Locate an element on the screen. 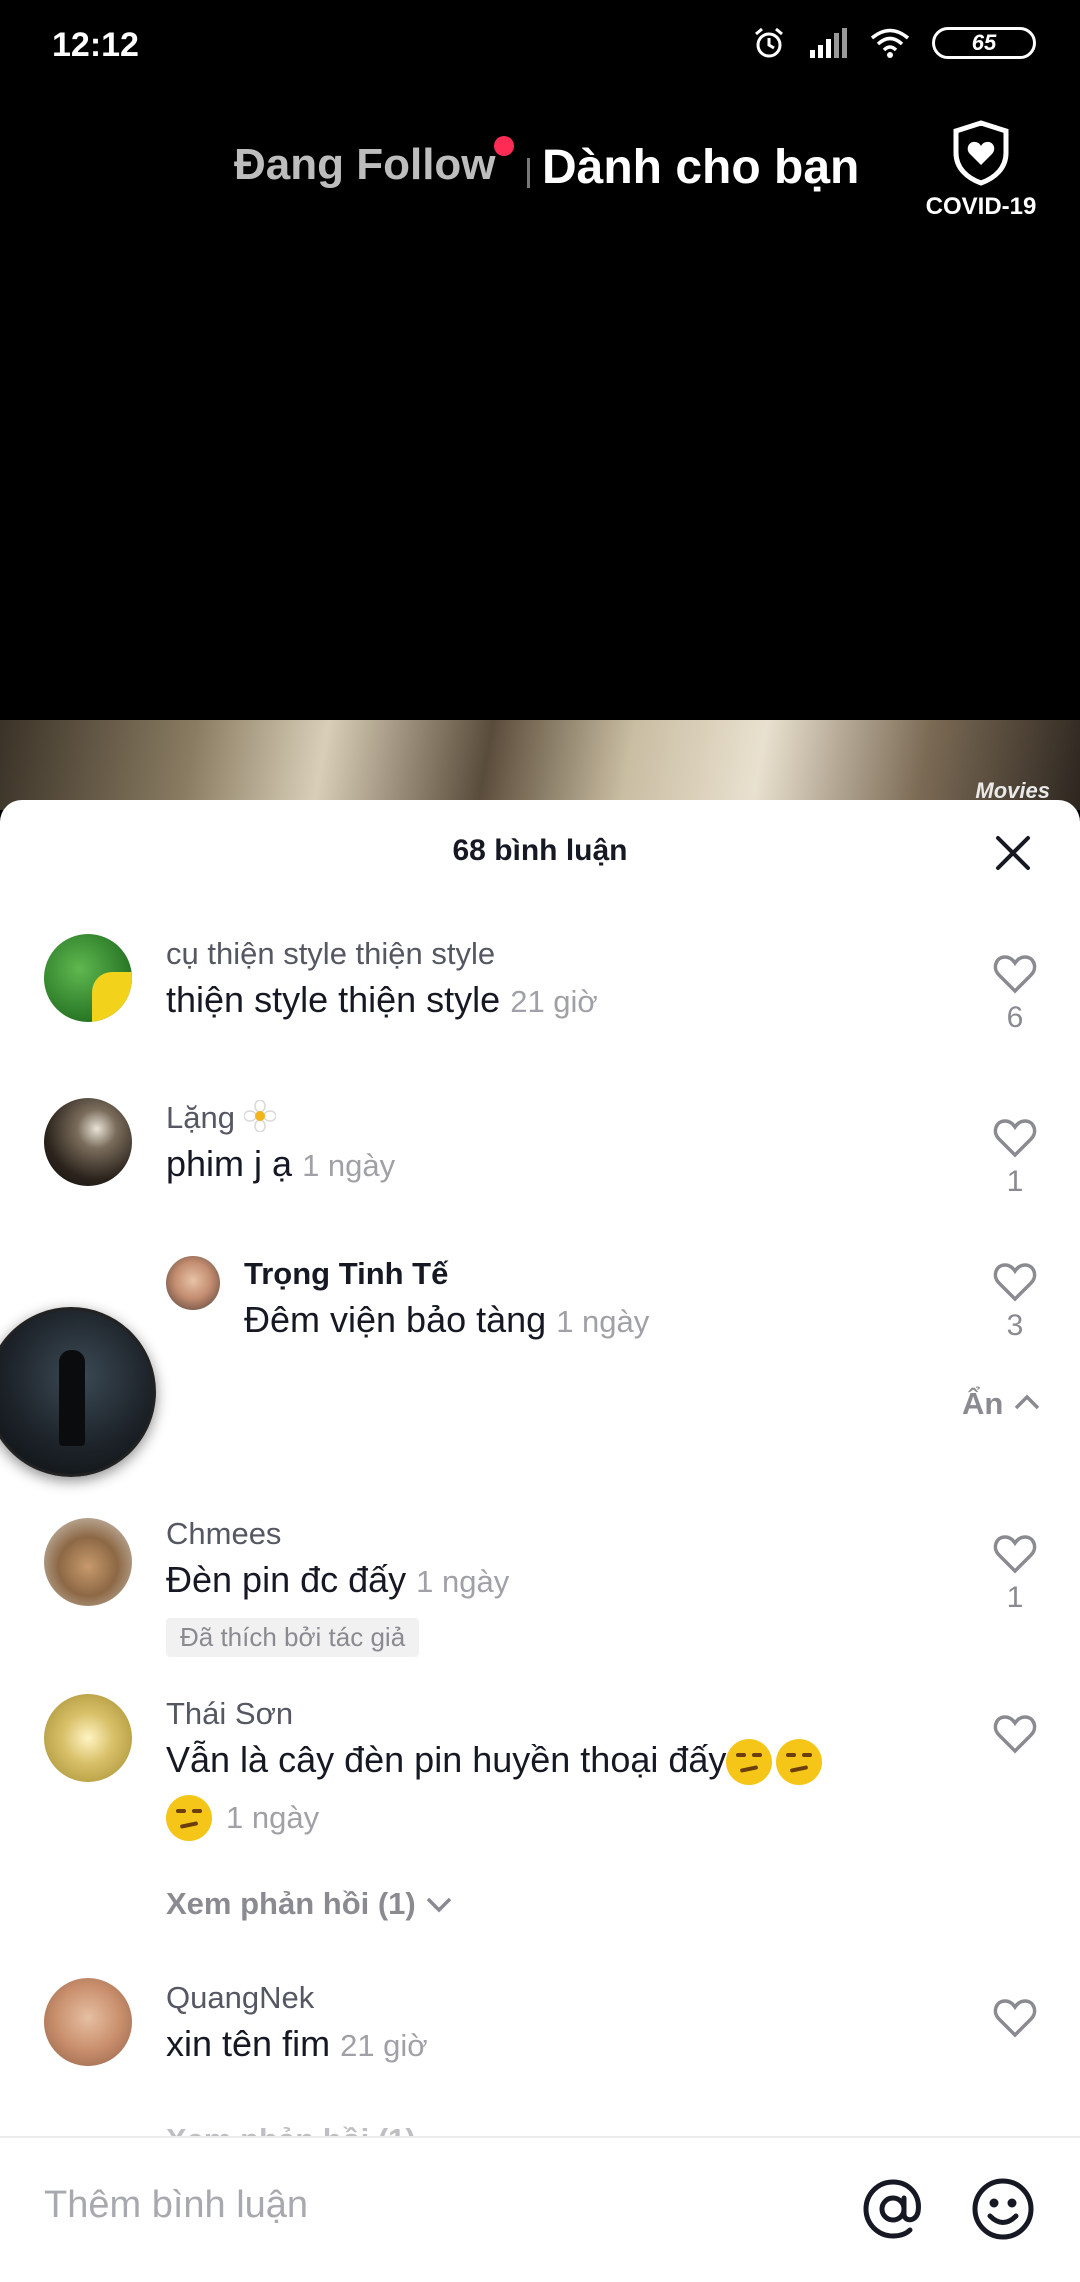  covid-button: COVID-19 is located at coordinates (981, 170).